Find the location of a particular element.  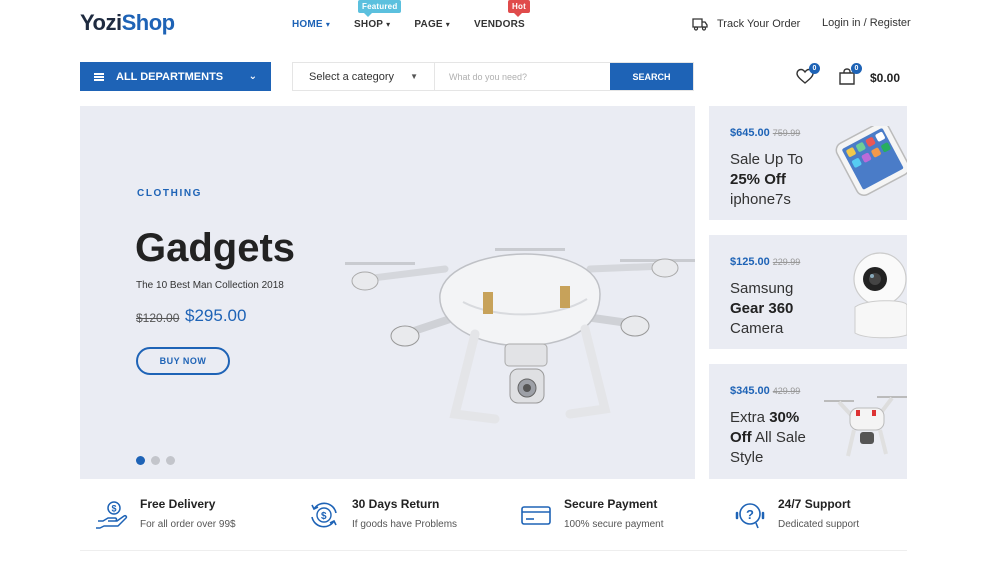

delivery-hand-dollar-icon: $ is located at coordinates (112, 515).